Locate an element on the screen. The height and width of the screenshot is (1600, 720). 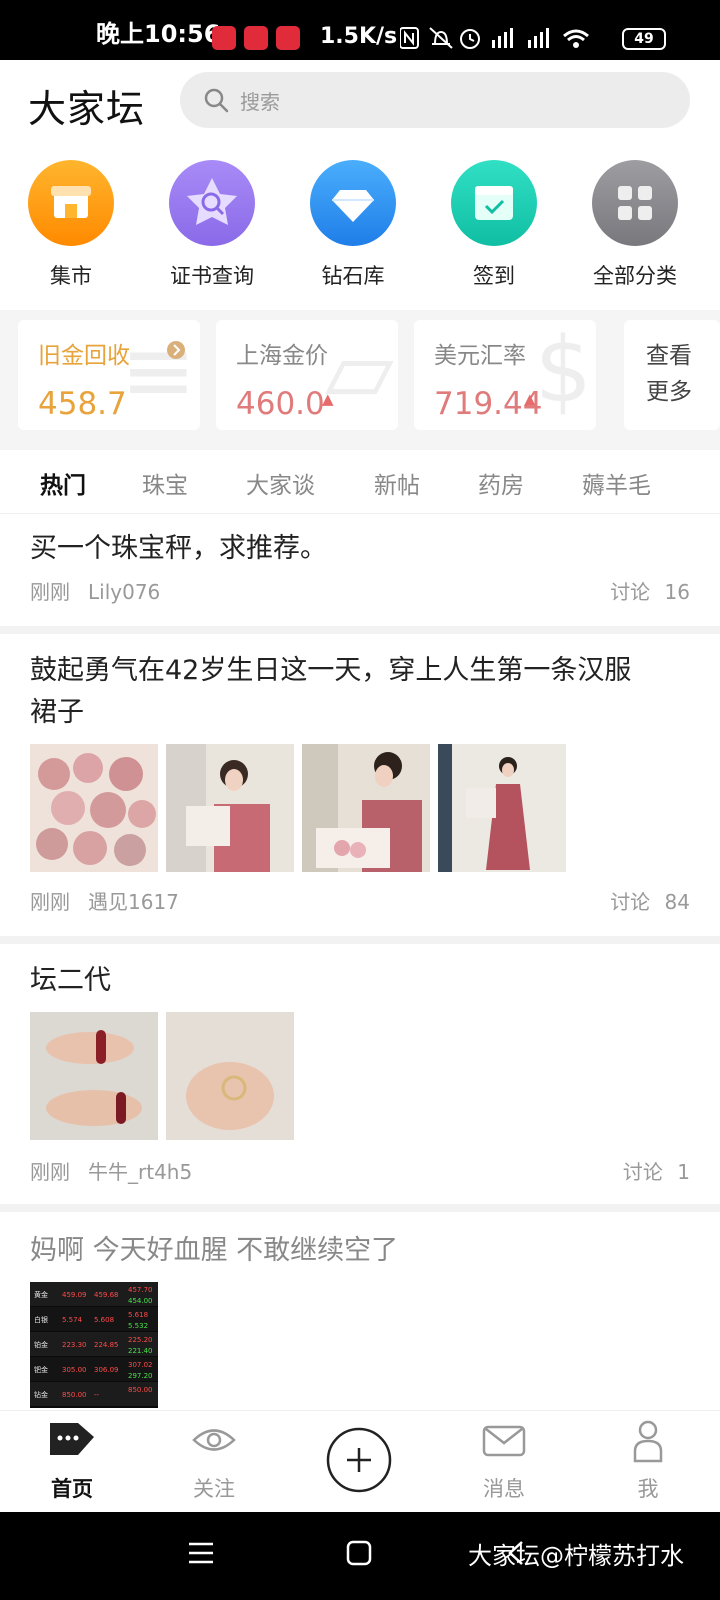
eye-icon is located at coordinates (214, 1440).